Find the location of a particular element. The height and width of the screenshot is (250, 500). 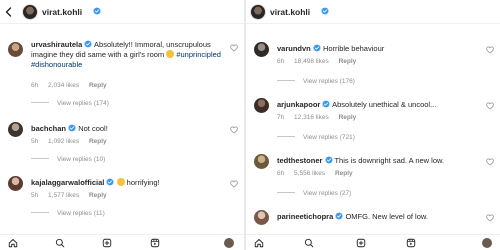

screaming-face-emoji-icon is located at coordinates (120, 182).